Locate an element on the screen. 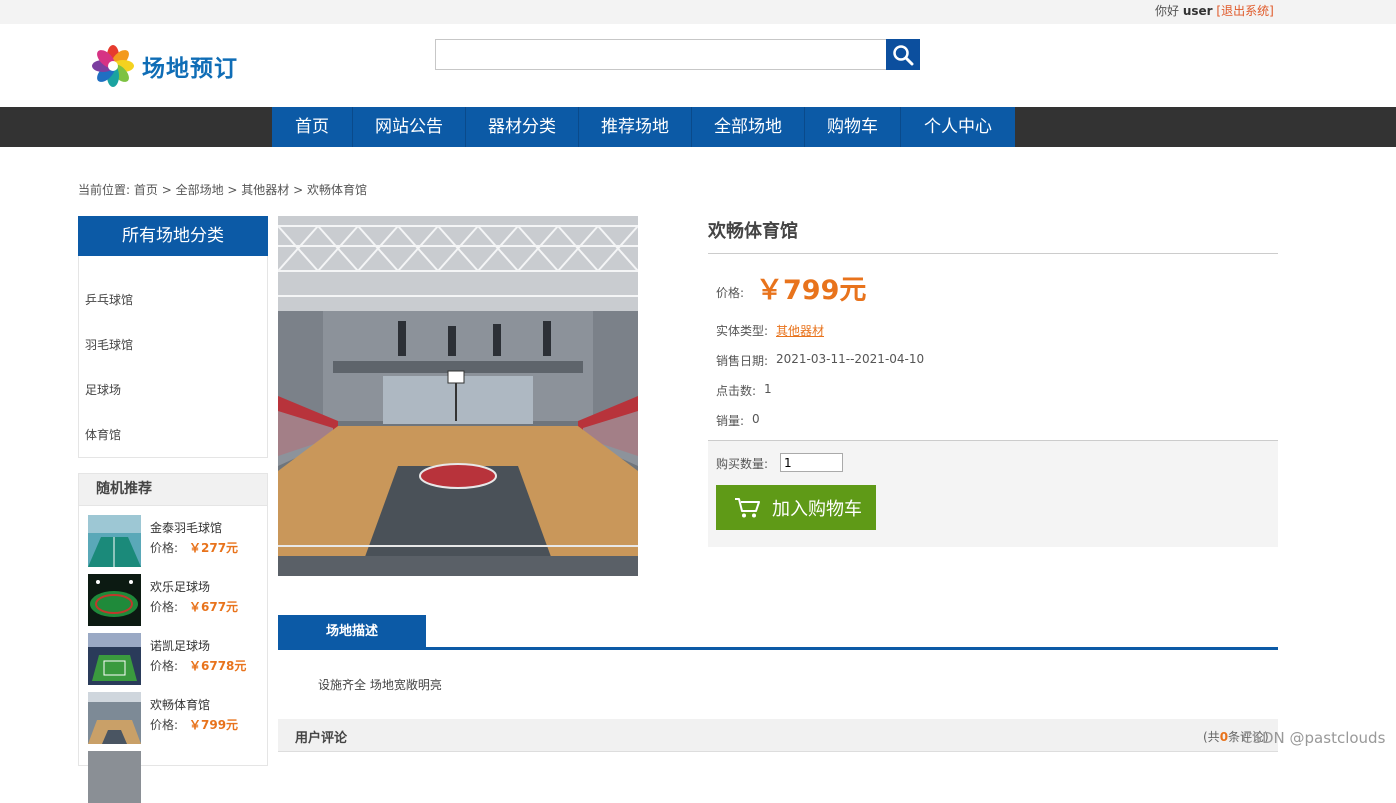  nav-all-venues: 全部场地 is located at coordinates (748, 127).